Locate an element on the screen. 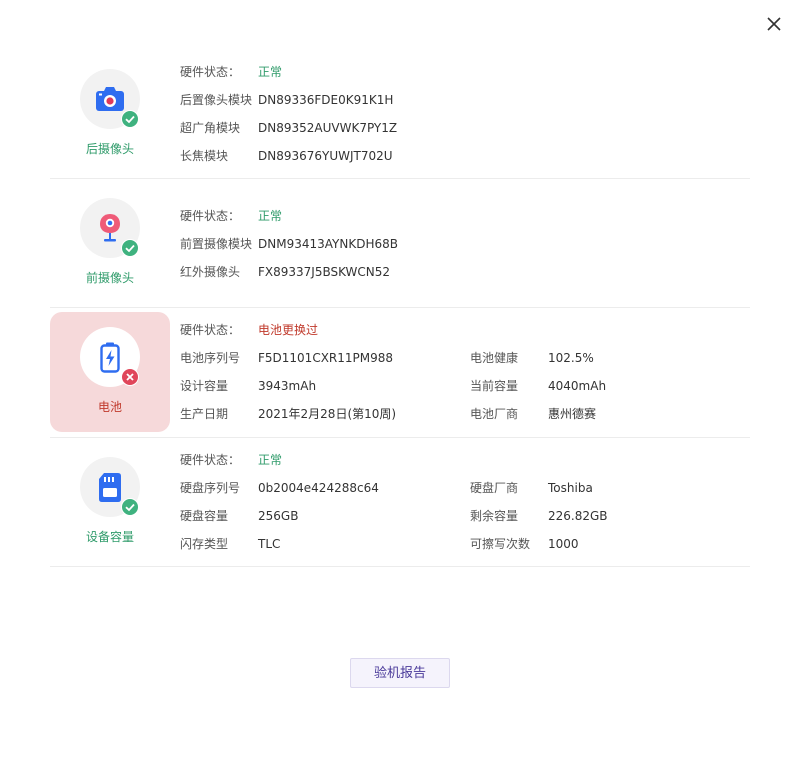 This screenshot has height=780, width=800. storage-label: 设备容量 is located at coordinates (109, 537).